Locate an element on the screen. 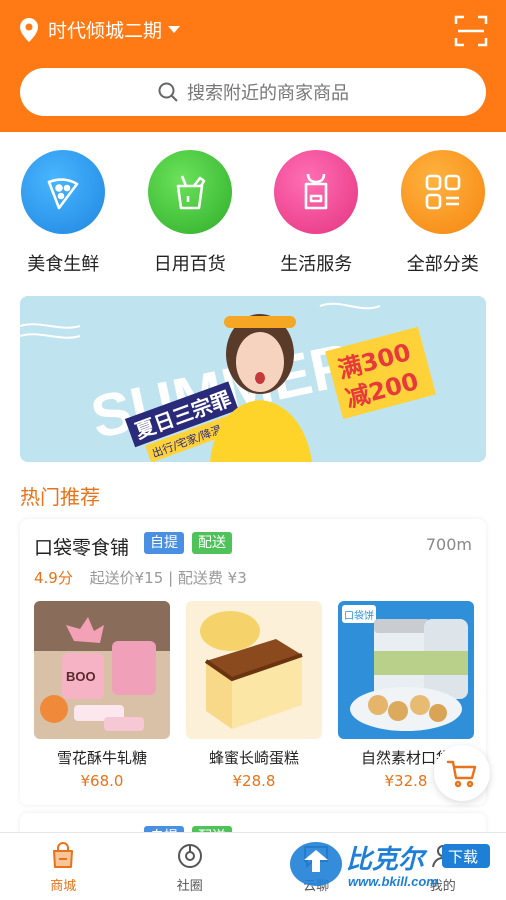 Image resolution: width=506 pixels, height=900 pixels. search-input: 搜索附近的商家商品 is located at coordinates (253, 92).